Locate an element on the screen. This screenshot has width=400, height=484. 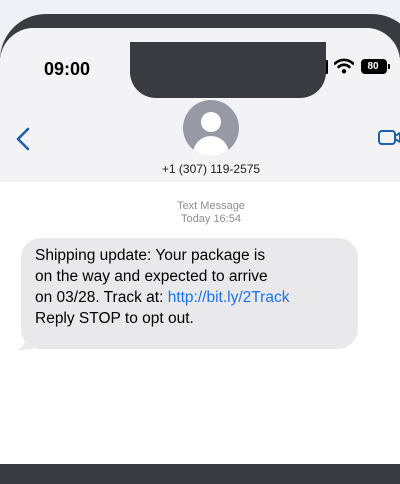
video-icon is located at coordinates (389, 138).